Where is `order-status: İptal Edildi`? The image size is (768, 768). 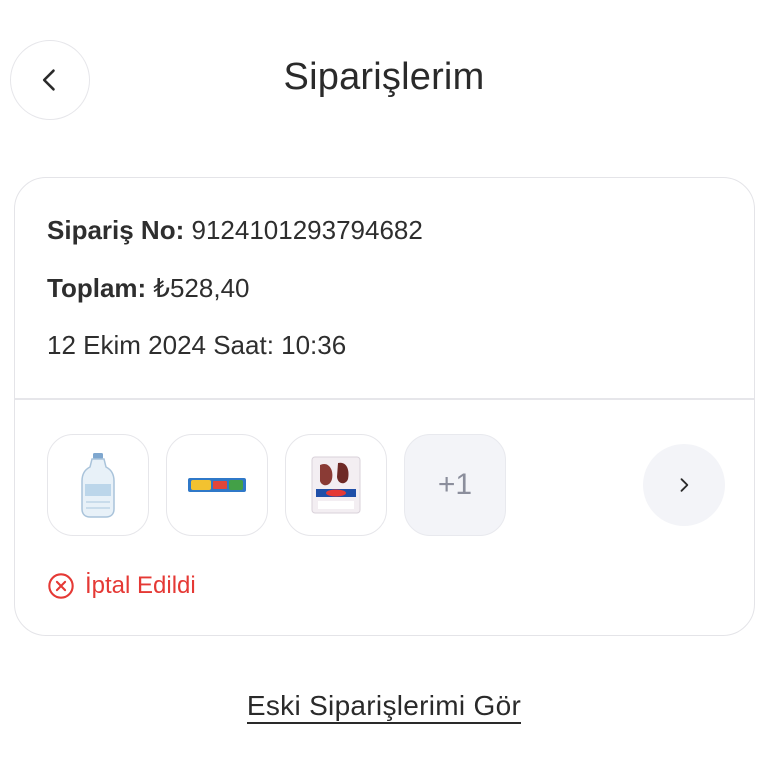 order-status: İptal Edildi is located at coordinates (121, 586).